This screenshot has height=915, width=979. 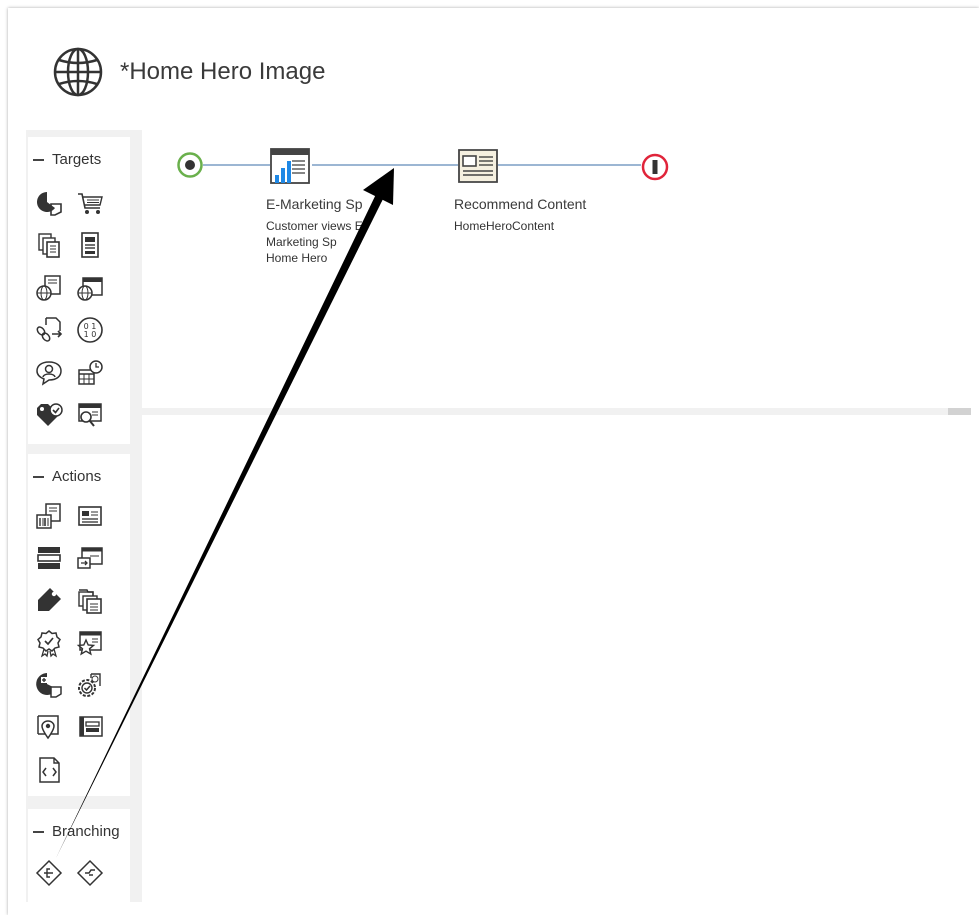 I want to click on binary-circle-icon: 0 11 0, so click(x=90, y=330).